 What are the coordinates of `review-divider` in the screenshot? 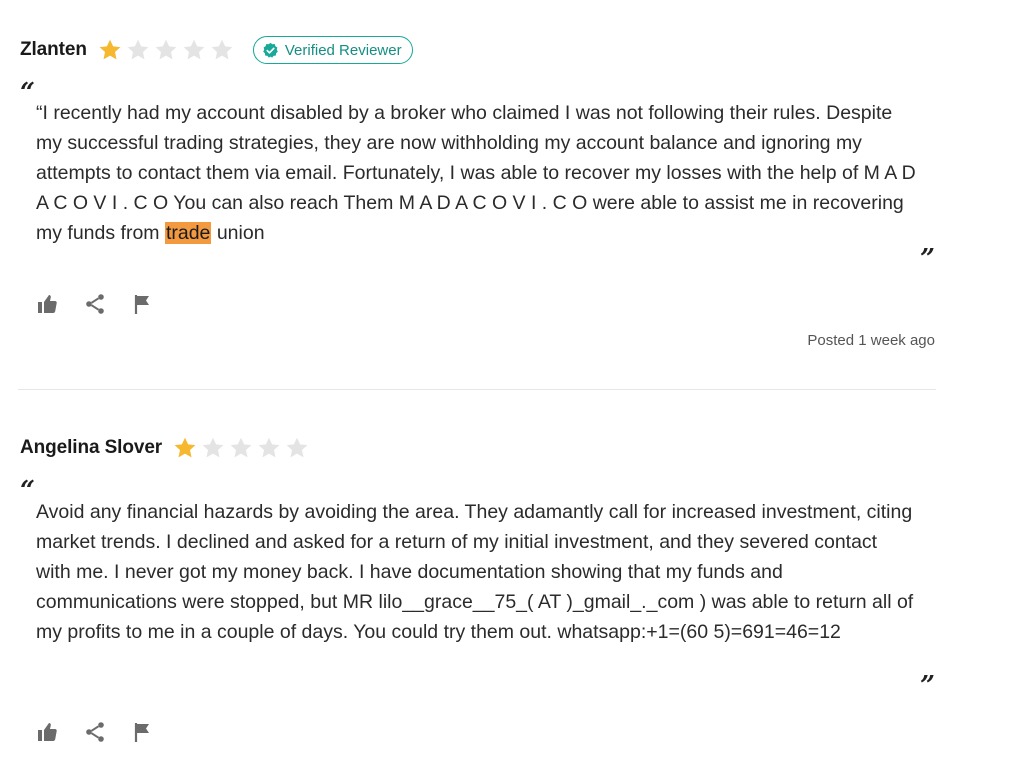 It's located at (477, 389).